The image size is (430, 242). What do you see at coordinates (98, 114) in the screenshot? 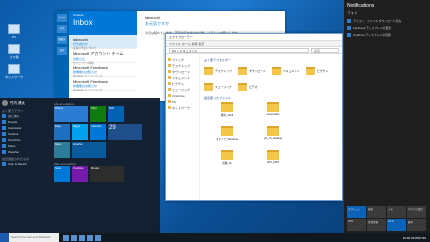
I see `tile: Xbox` at bounding box center [98, 114].